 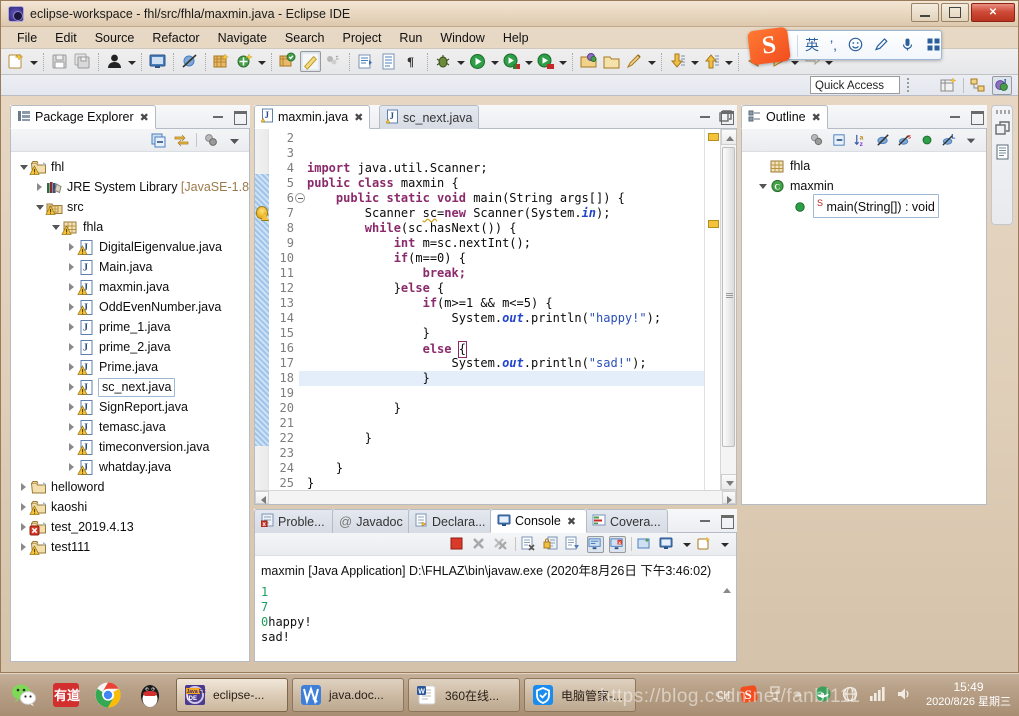 I want to click on speaker-icon, so click(x=904, y=695).